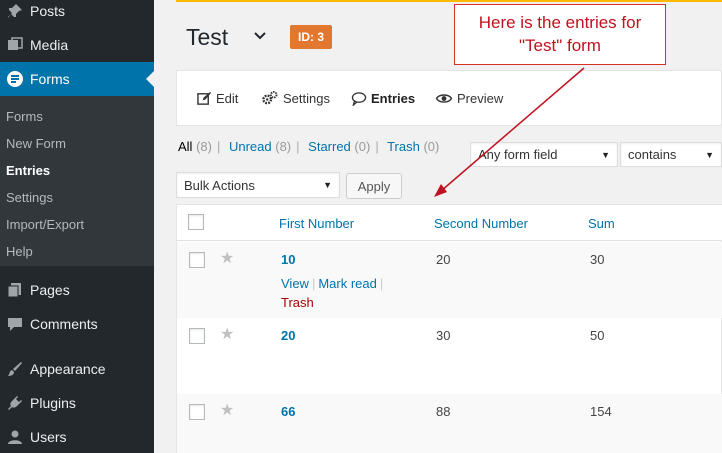 The image size is (722, 453). I want to click on annotation-callout: Here is the entries for "Test" form, so click(560, 34).